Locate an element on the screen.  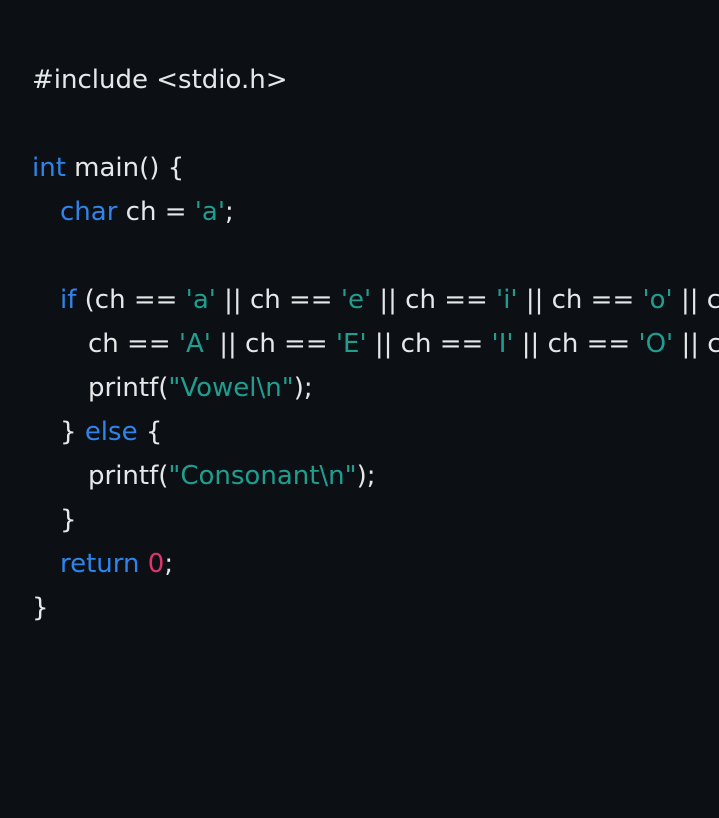
code-token-string: 'E' is located at coordinates (351, 344).